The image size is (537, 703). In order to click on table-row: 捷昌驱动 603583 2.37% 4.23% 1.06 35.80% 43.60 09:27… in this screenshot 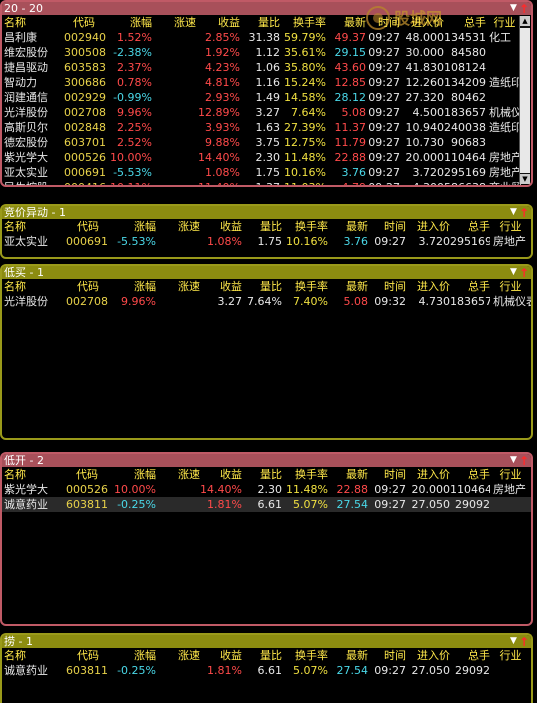, I will do `click(262, 67)`.